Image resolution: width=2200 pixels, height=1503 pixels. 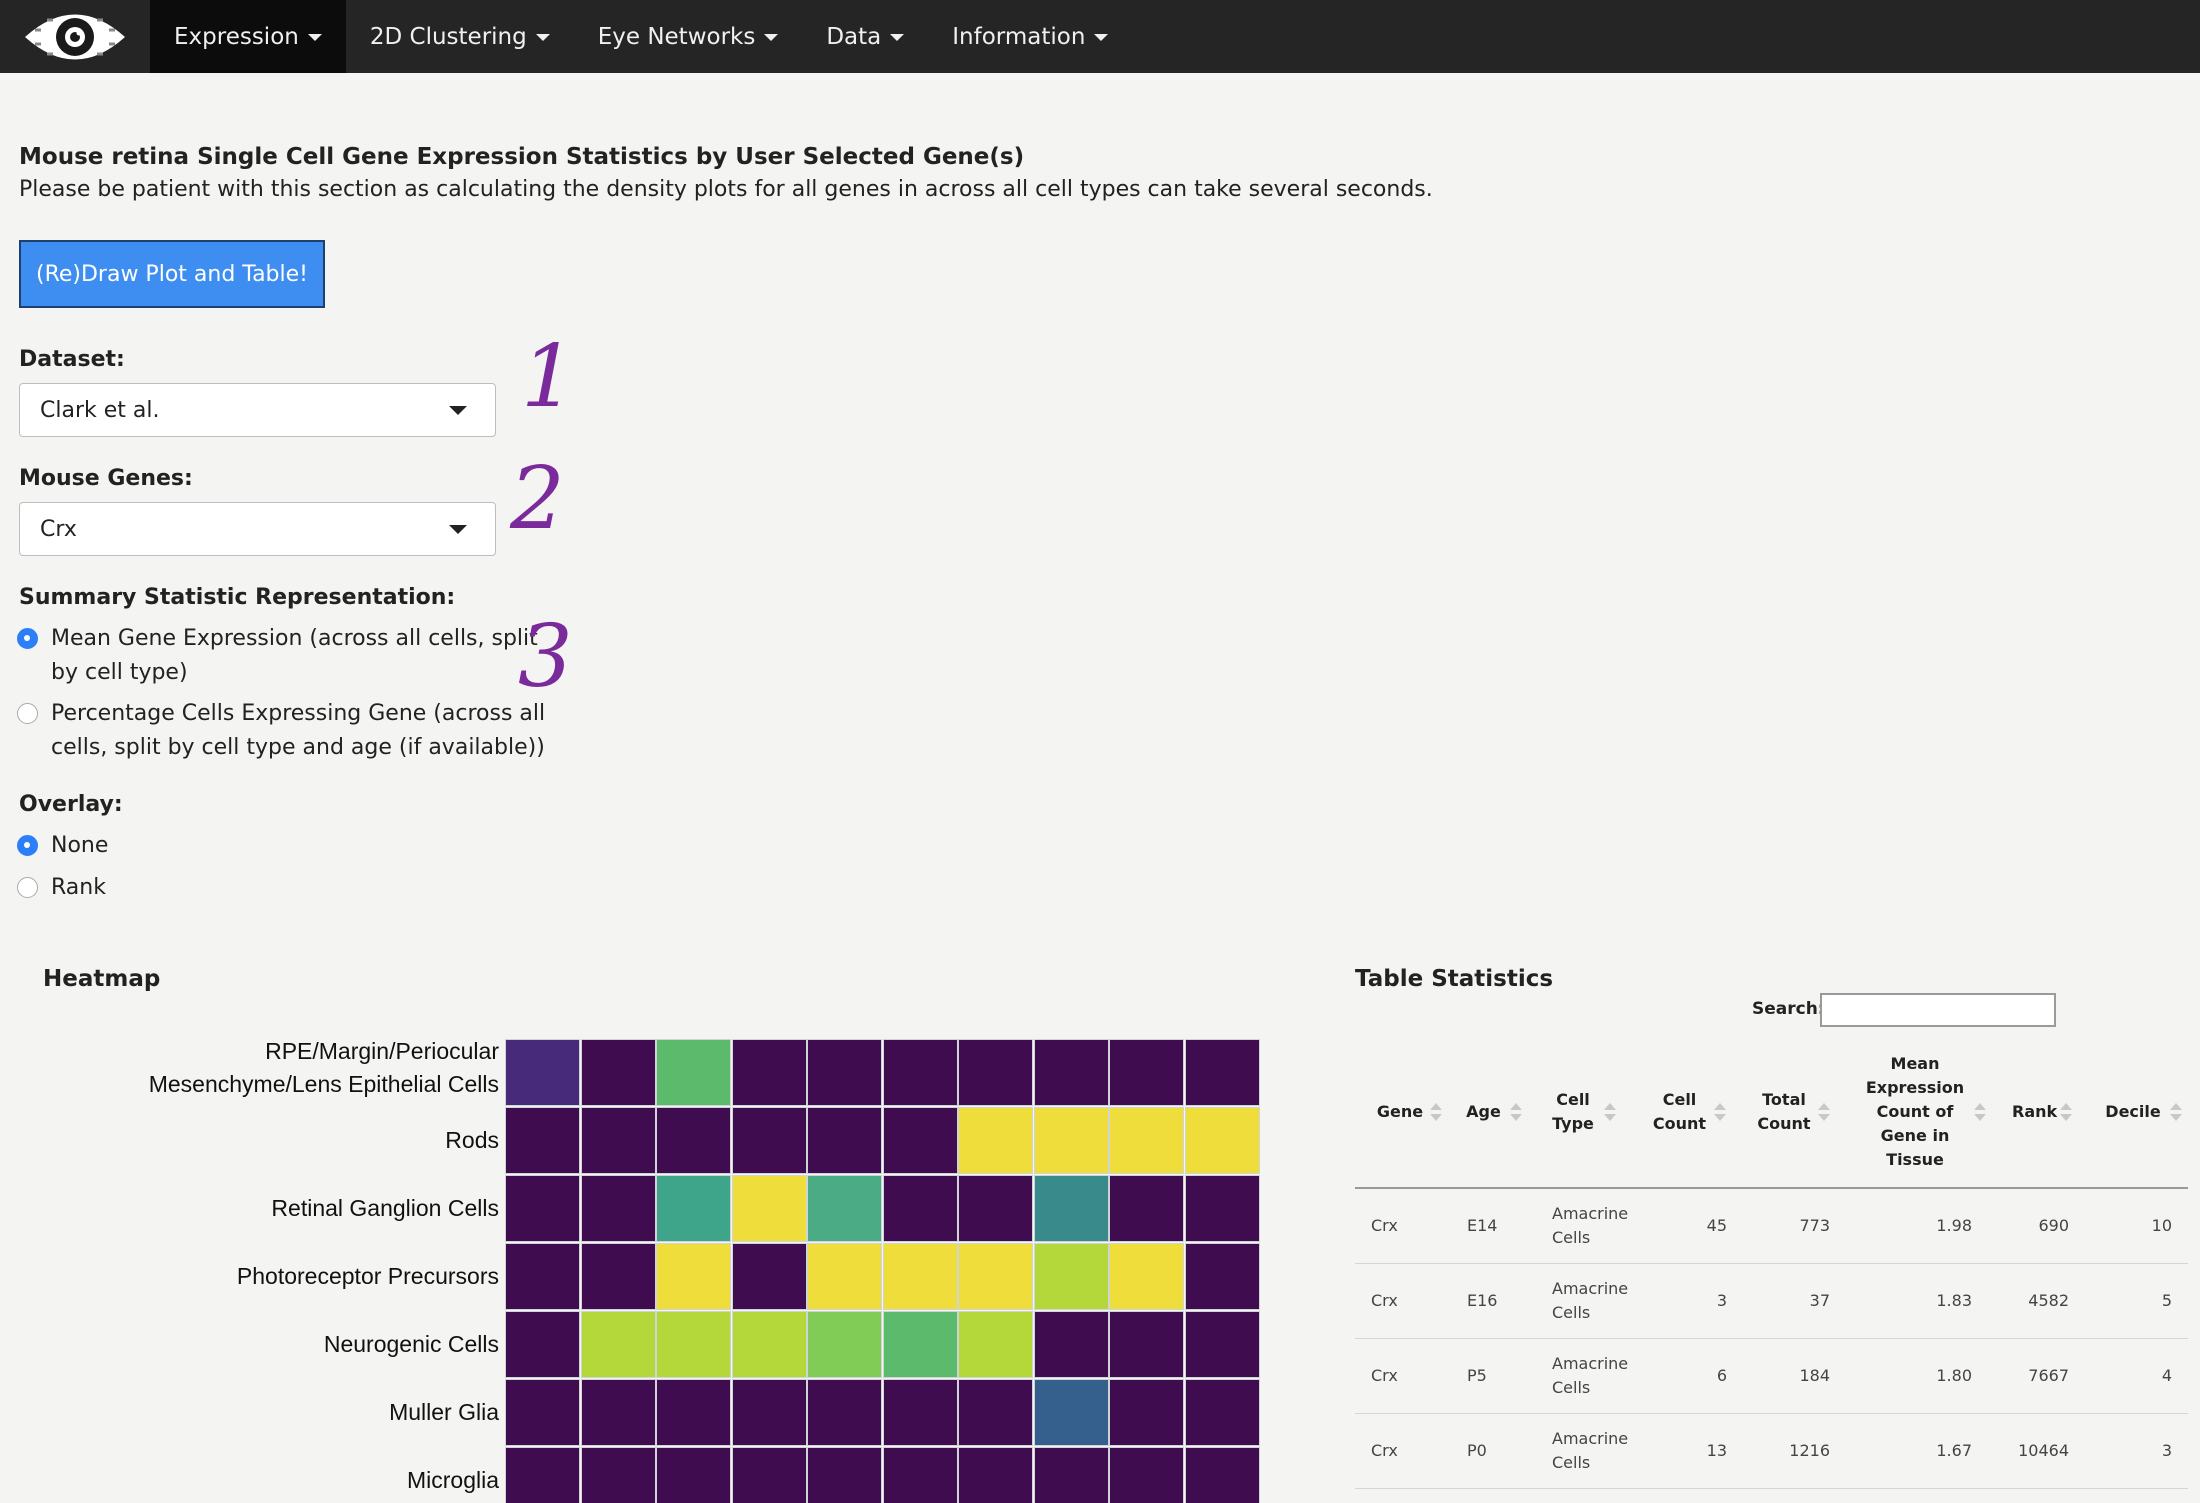 What do you see at coordinates (1573, 1112) in the screenshot?
I see `column-header: Cell Type` at bounding box center [1573, 1112].